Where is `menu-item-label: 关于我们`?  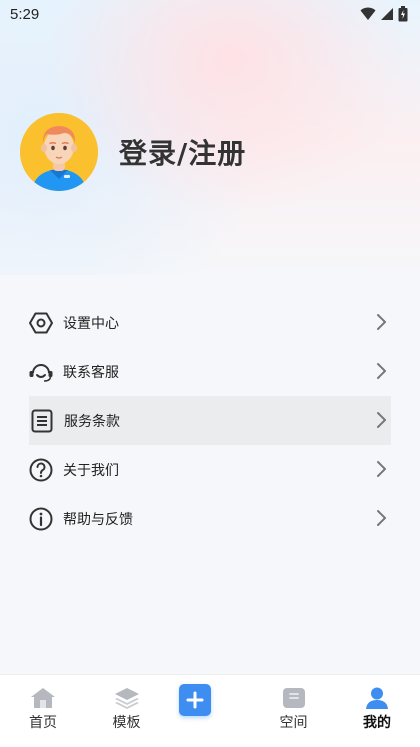
menu-item-label: 关于我们 is located at coordinates (91, 470).